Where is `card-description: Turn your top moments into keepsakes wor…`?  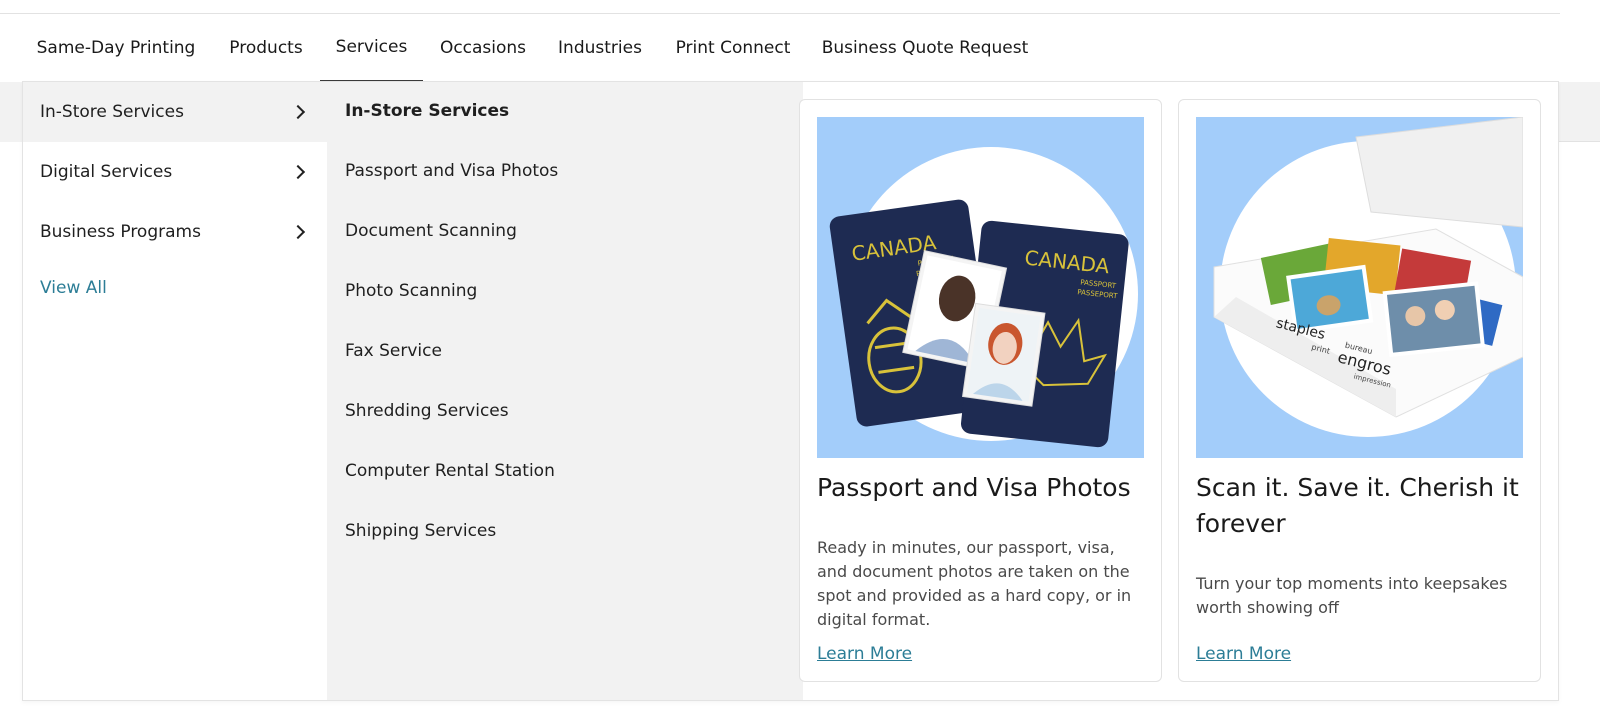
card-description: Turn your top moments into keepsakes wor… is located at coordinates (1352, 595).